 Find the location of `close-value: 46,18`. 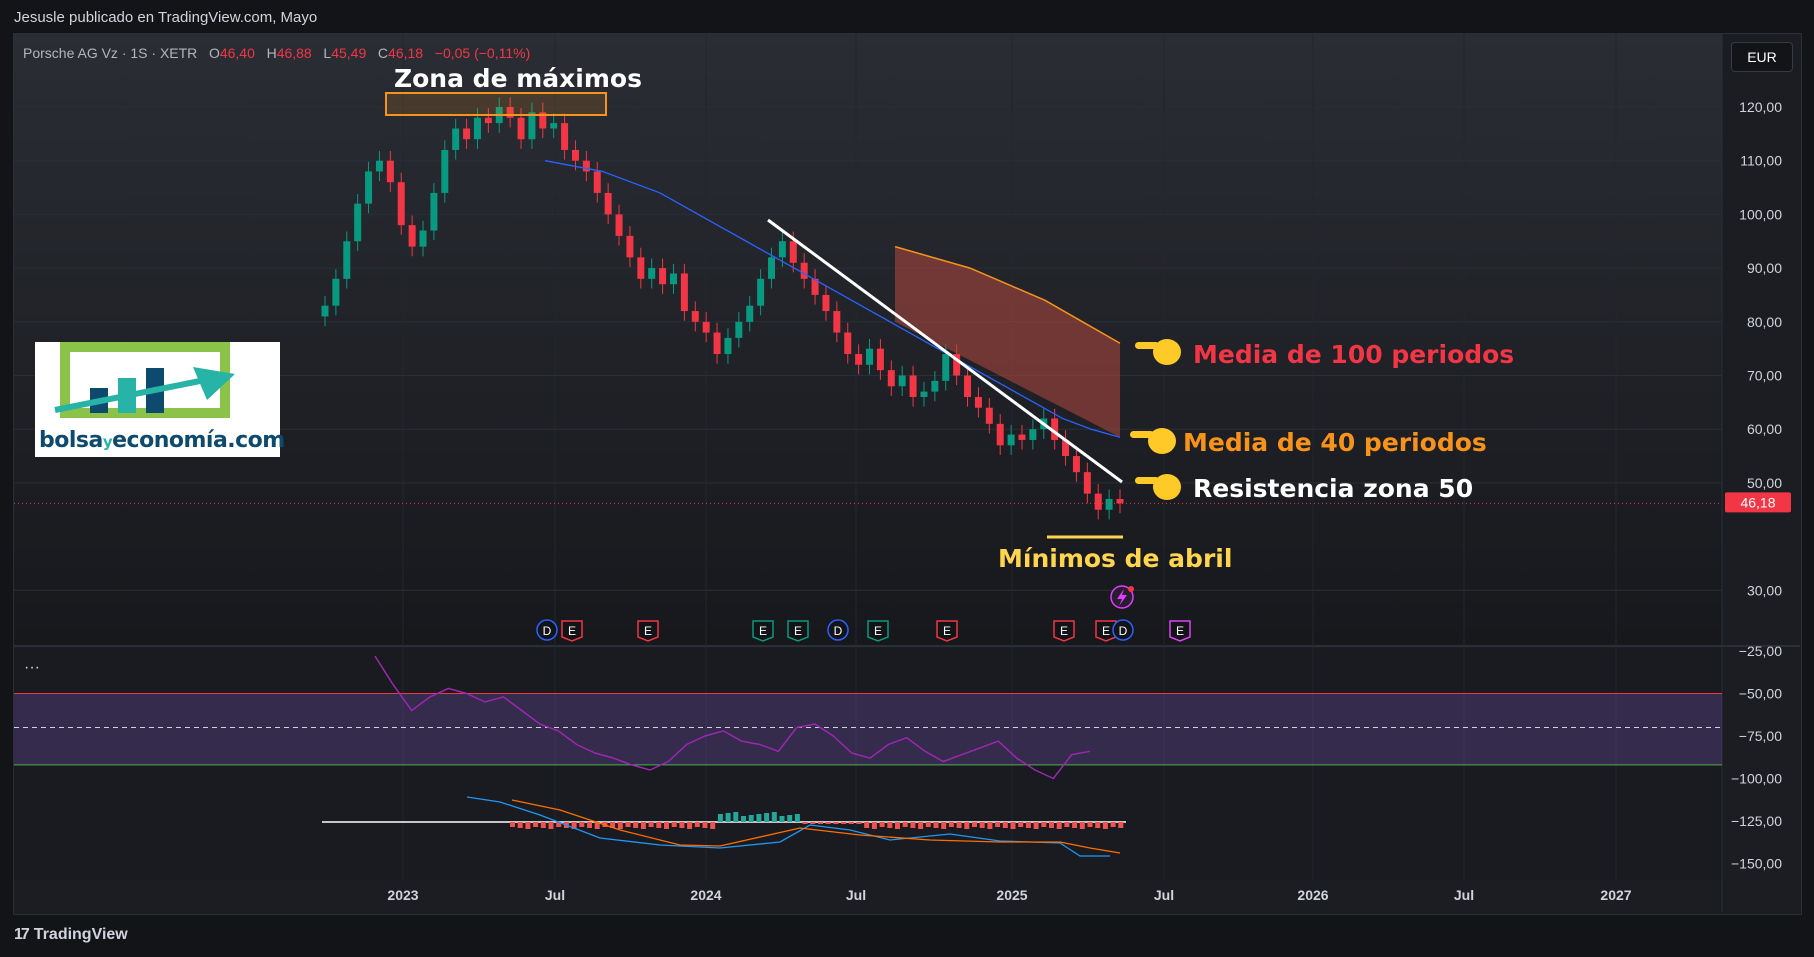

close-value: 46,18 is located at coordinates (406, 53).